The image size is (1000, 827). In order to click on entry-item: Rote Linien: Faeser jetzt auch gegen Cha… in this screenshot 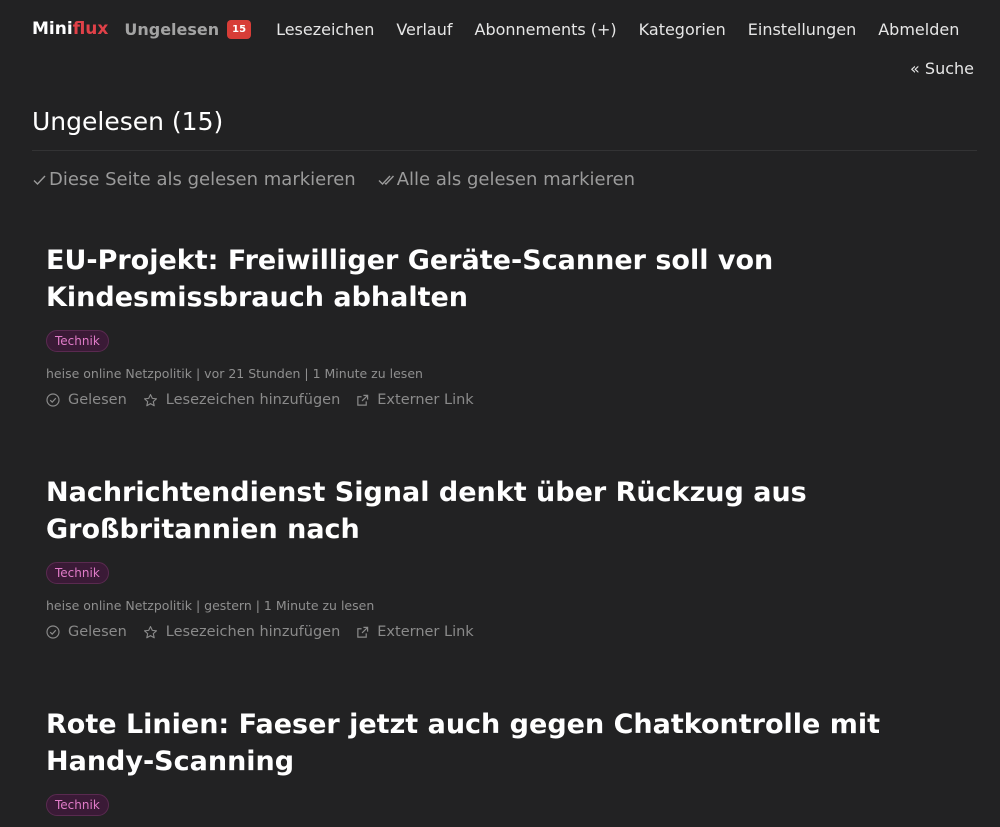, I will do `click(496, 761)`.